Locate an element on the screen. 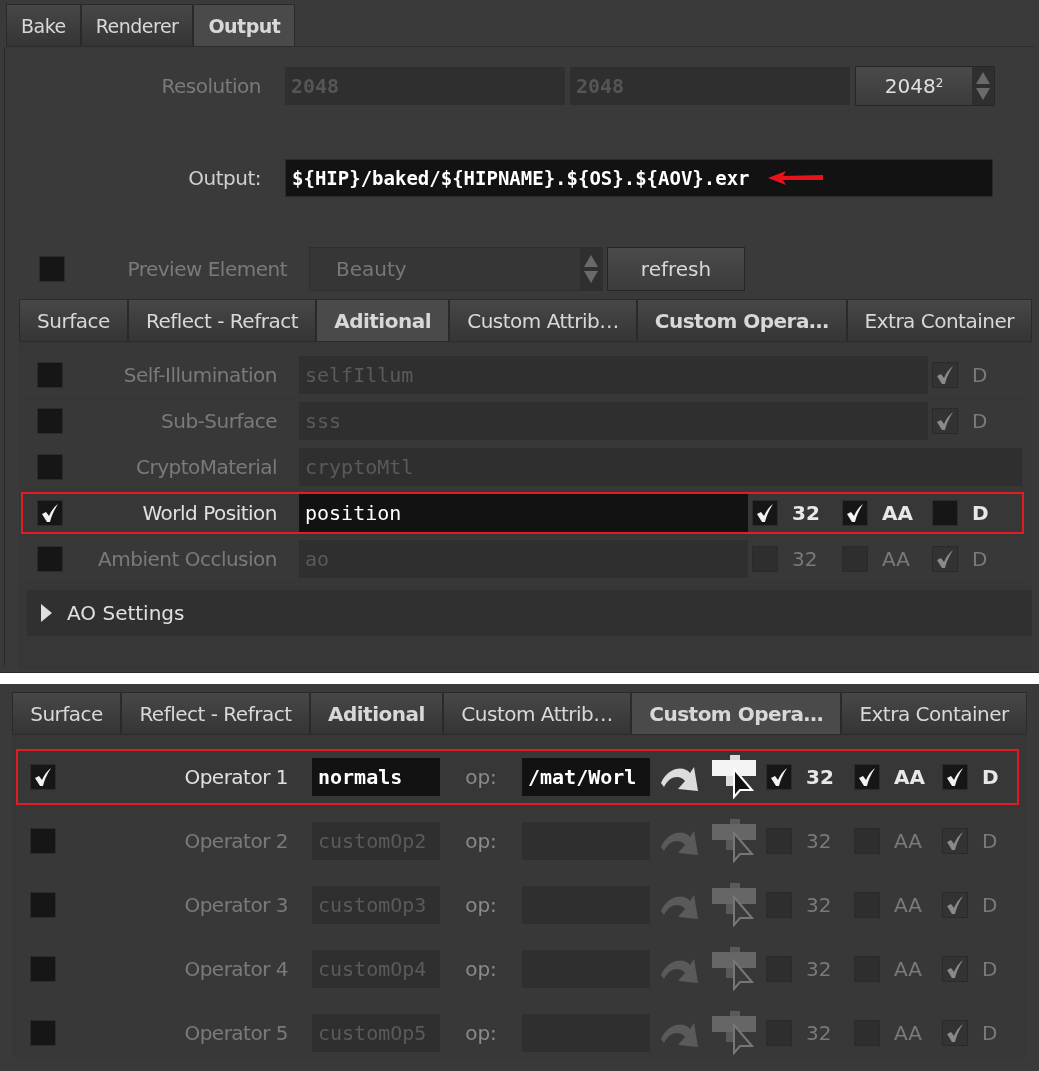 The image size is (1039, 1071). refresh-button: refresh is located at coordinates (676, 269).